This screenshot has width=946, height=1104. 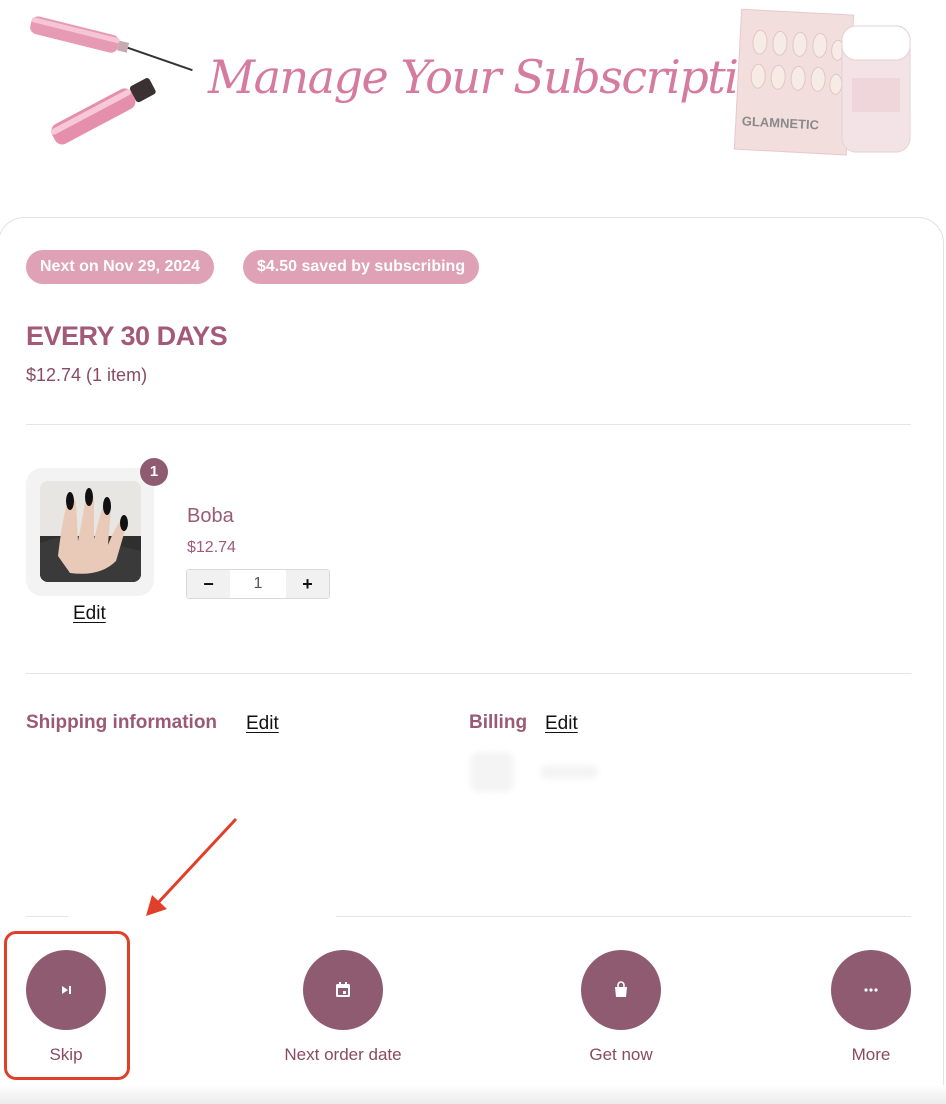 What do you see at coordinates (511, 77) in the screenshot?
I see `banner-title: Manage Your Subscriptions` at bounding box center [511, 77].